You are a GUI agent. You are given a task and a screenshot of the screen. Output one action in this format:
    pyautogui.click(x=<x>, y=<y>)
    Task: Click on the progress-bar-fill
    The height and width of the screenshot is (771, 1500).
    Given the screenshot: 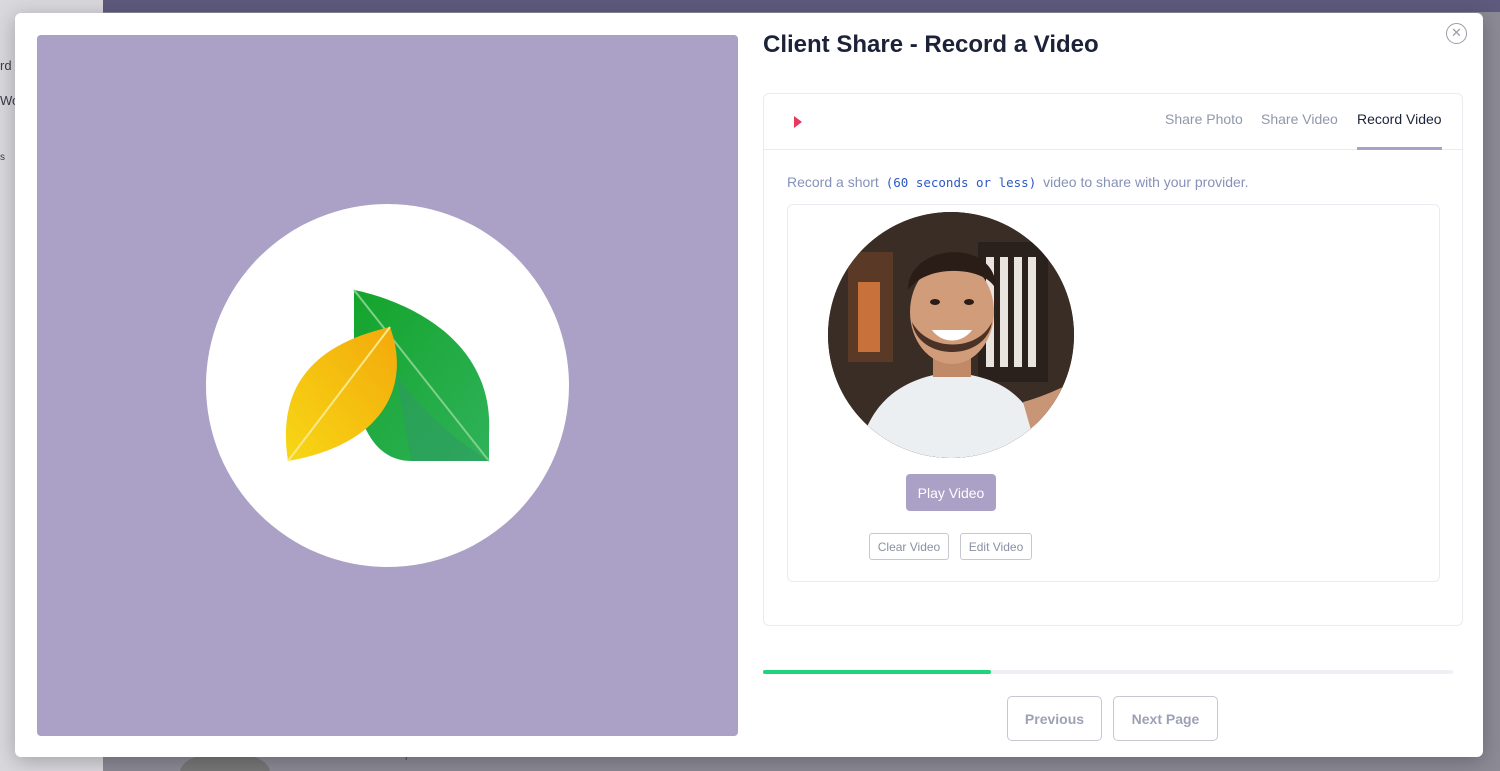 What is the action you would take?
    pyautogui.click(x=877, y=672)
    